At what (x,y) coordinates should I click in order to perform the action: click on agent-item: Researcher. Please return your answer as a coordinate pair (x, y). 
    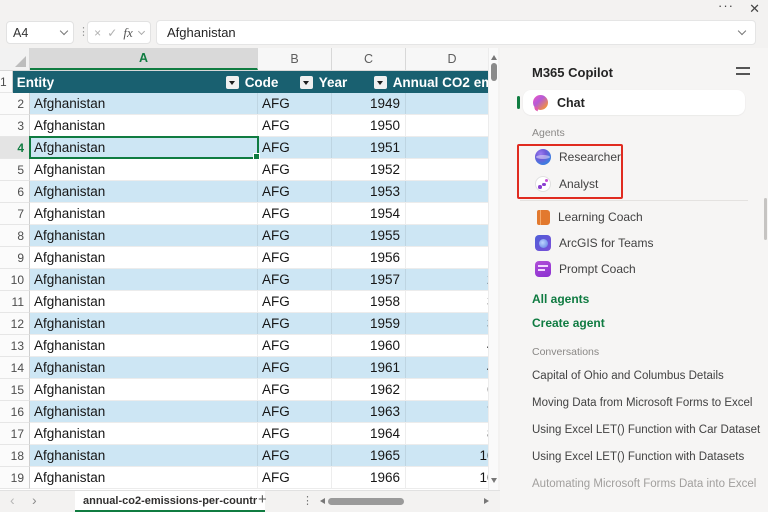
    Looking at the image, I should click on (634, 156).